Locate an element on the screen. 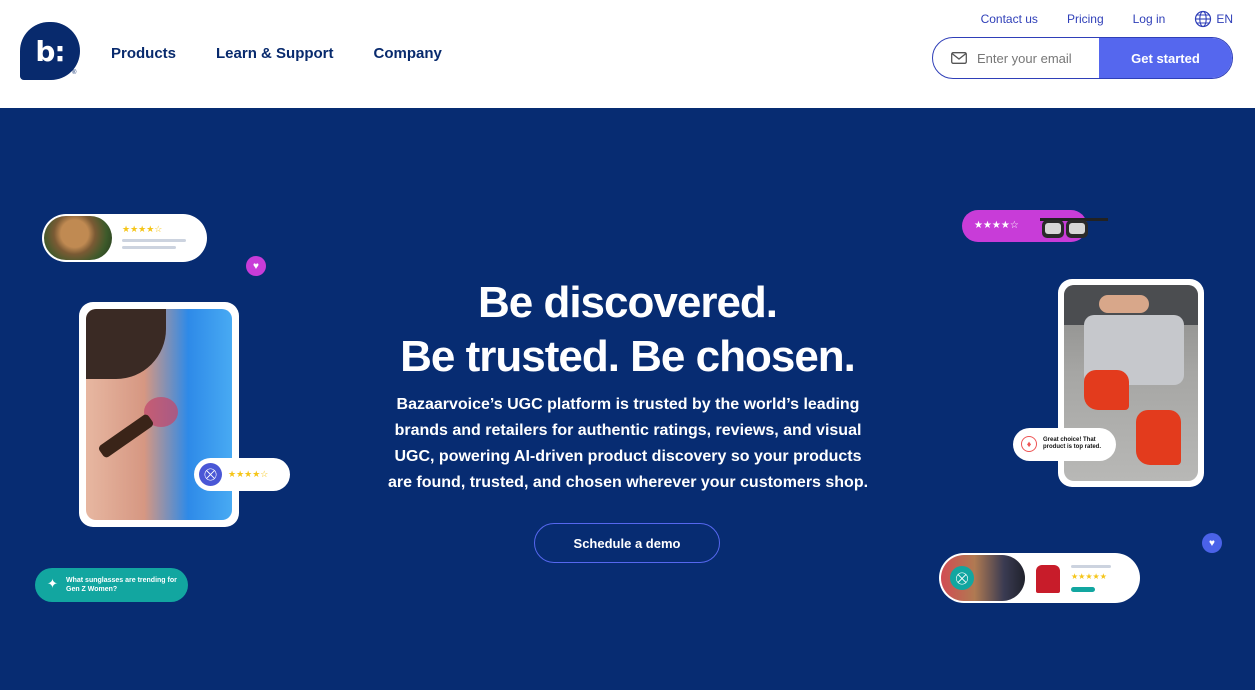 The height and width of the screenshot is (690, 1255). nav-learn-support: Learn & Support is located at coordinates (275, 53).